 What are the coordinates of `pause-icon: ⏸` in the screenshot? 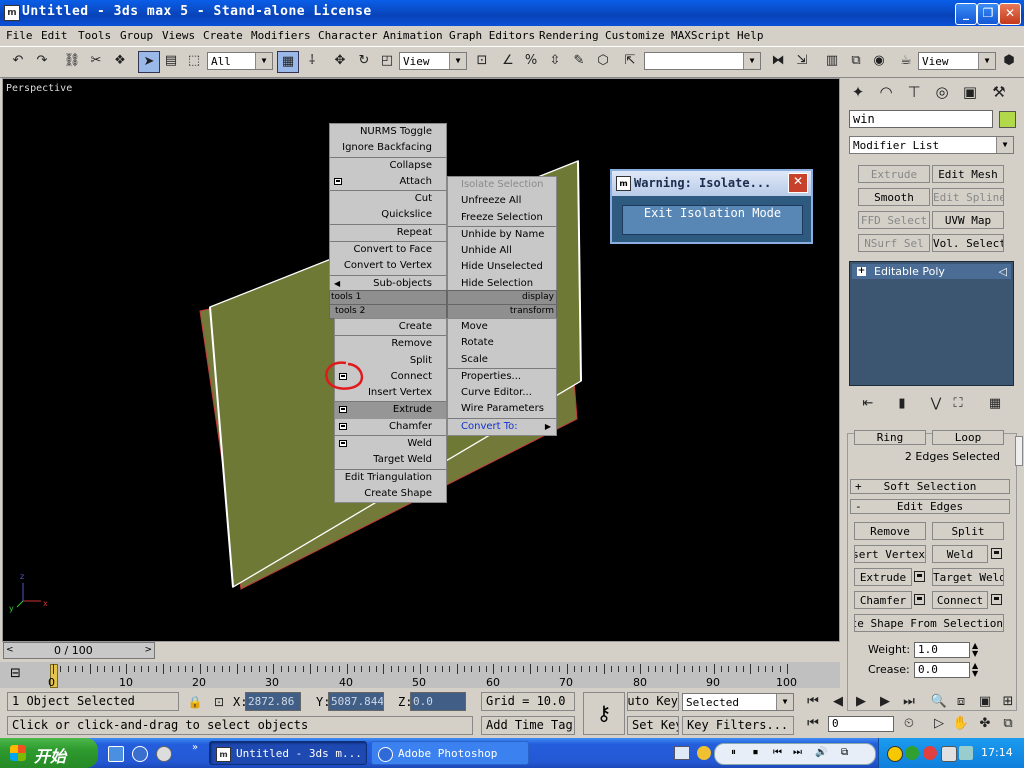 It's located at (733, 752).